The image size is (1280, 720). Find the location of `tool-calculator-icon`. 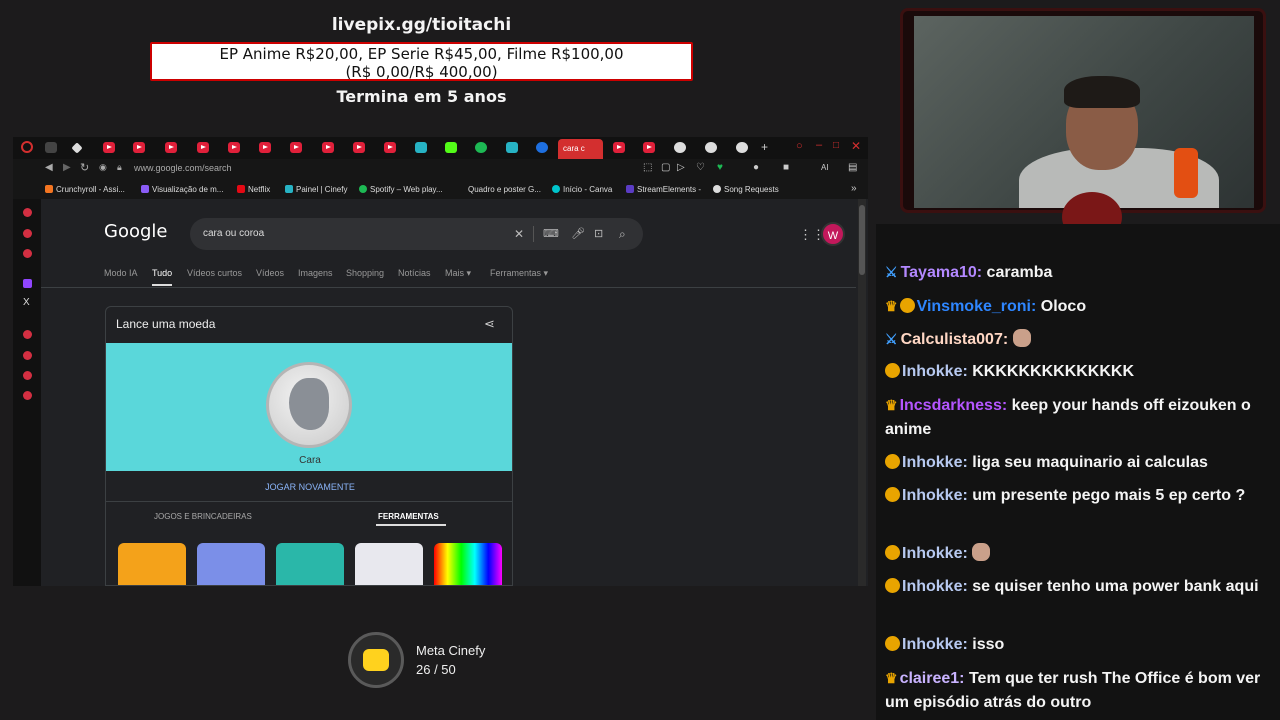

tool-calculator-icon is located at coordinates (231, 564).